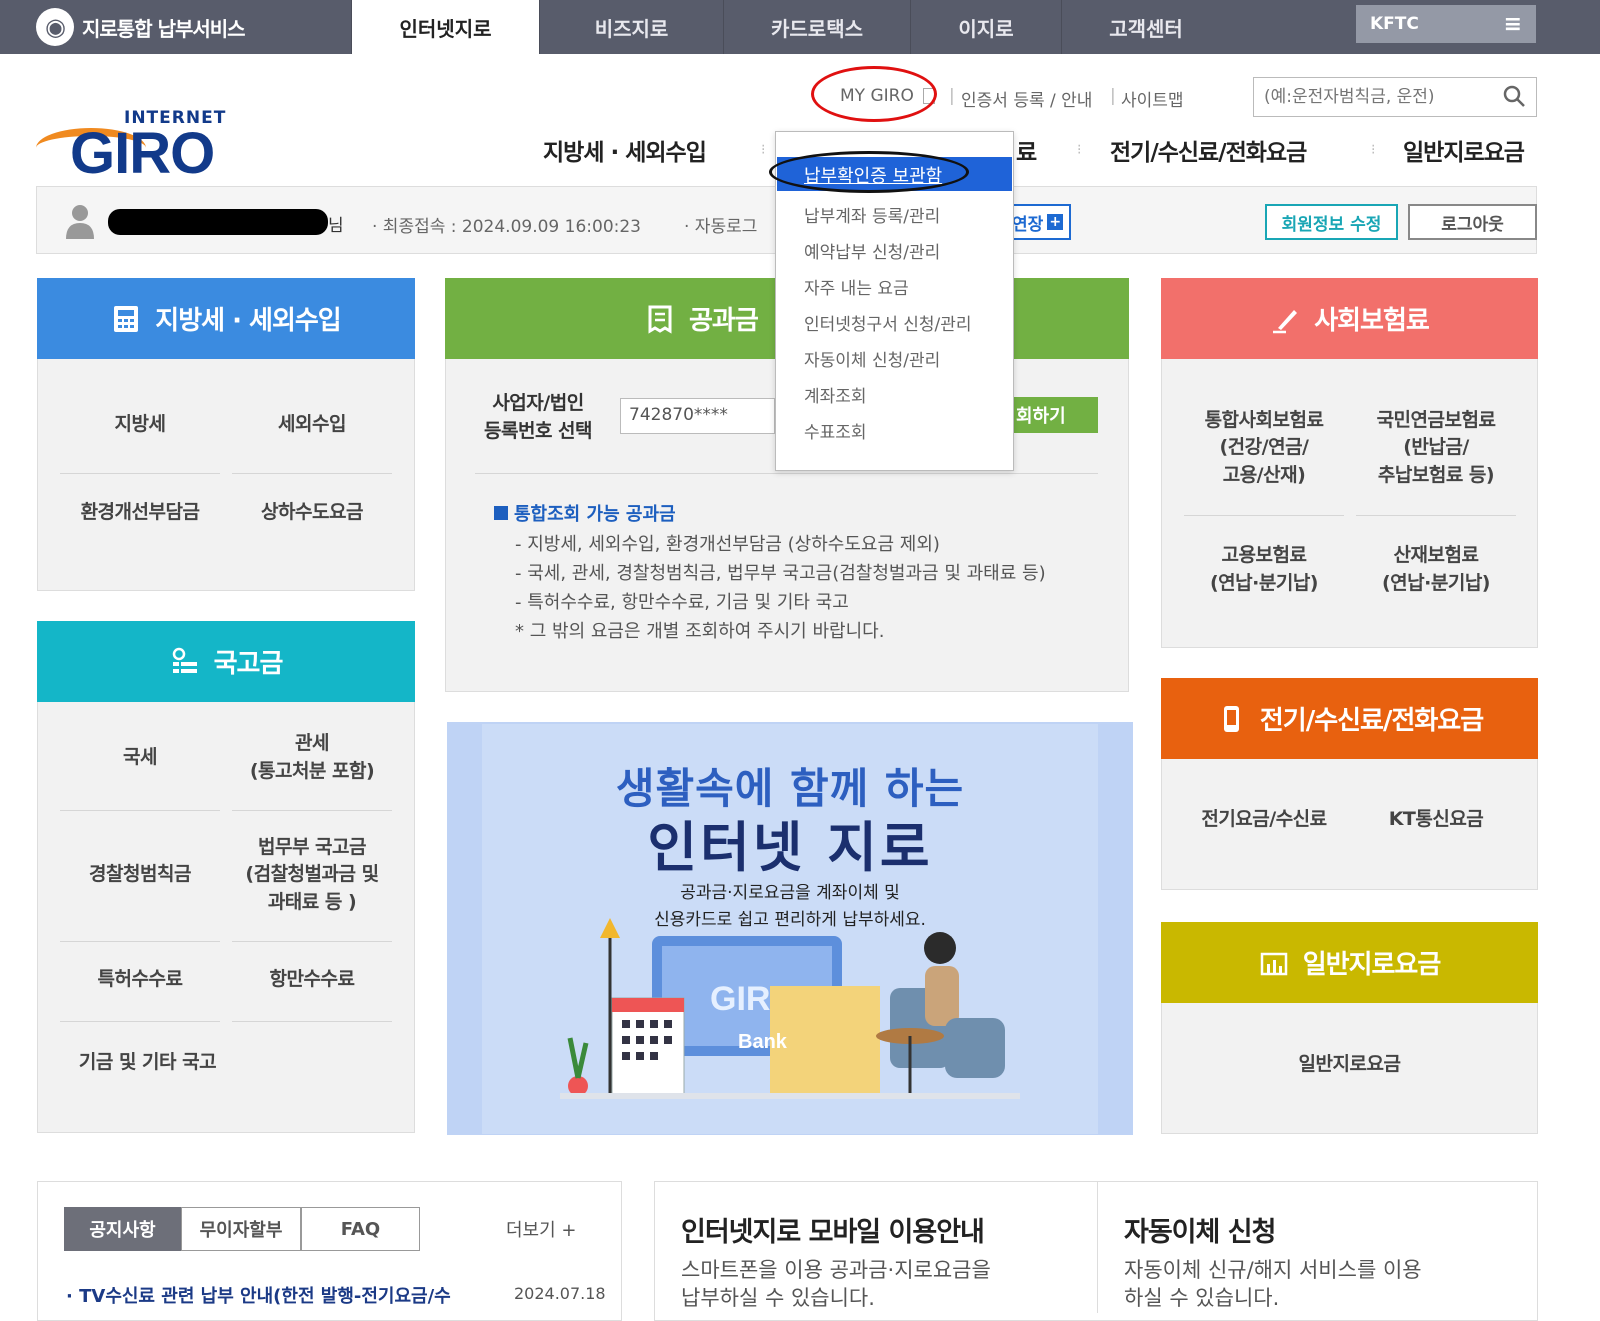  I want to click on biz-label-line: 사업자/법인, so click(538, 403).